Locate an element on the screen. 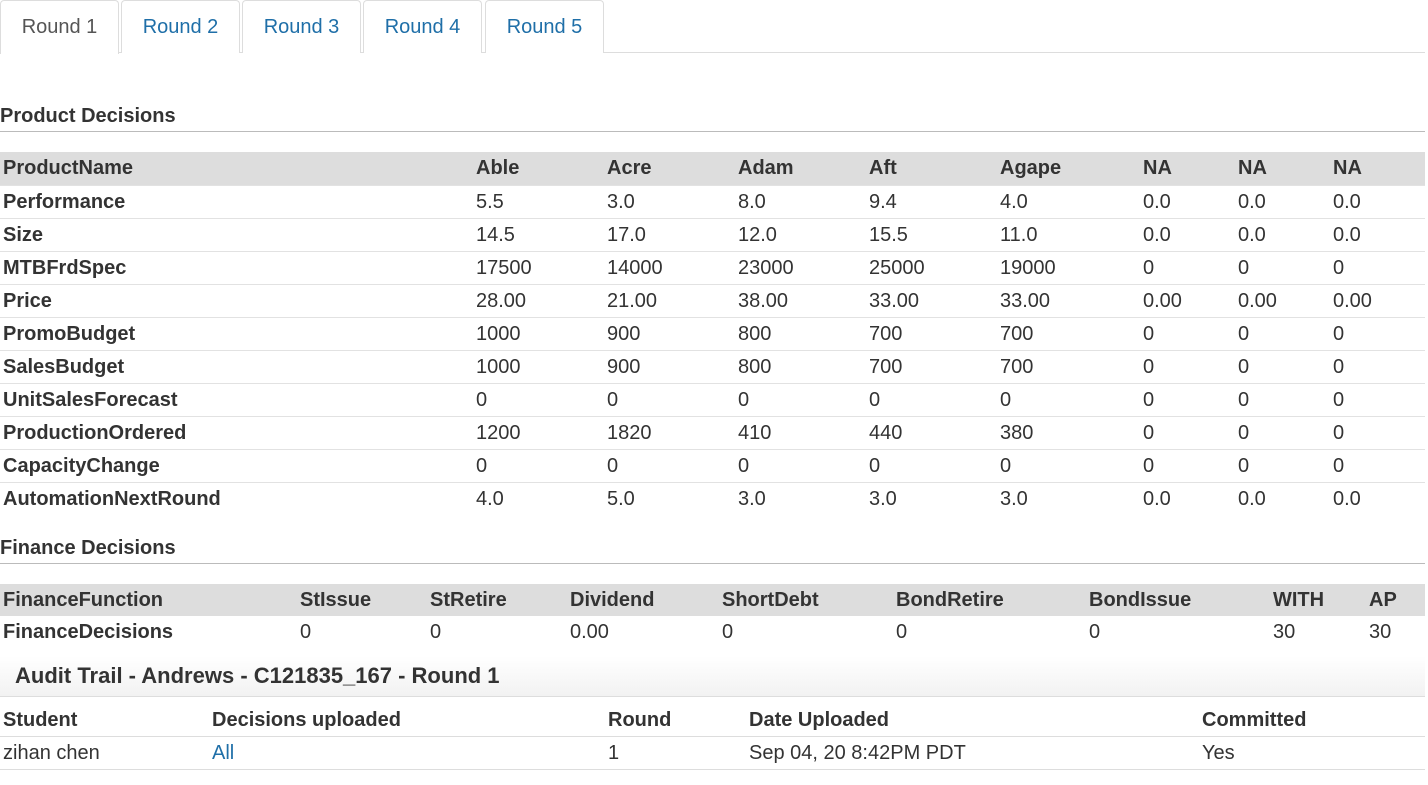  header-cell: StRetire is located at coordinates (468, 599).